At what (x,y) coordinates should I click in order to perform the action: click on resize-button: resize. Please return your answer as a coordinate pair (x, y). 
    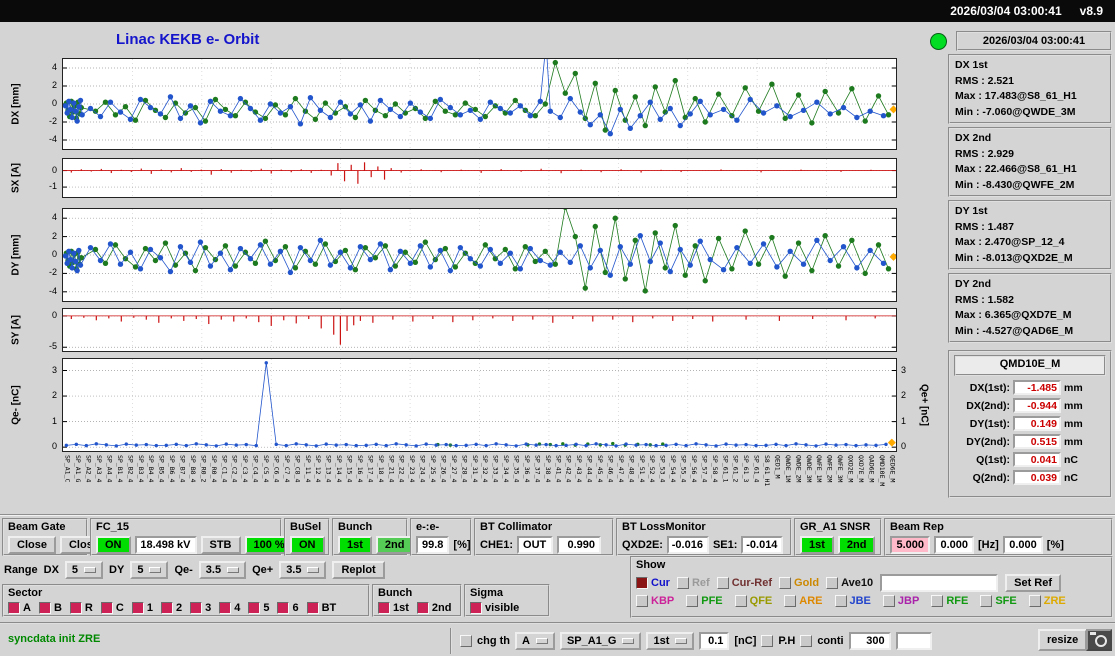
    Looking at the image, I should click on (1063, 640).